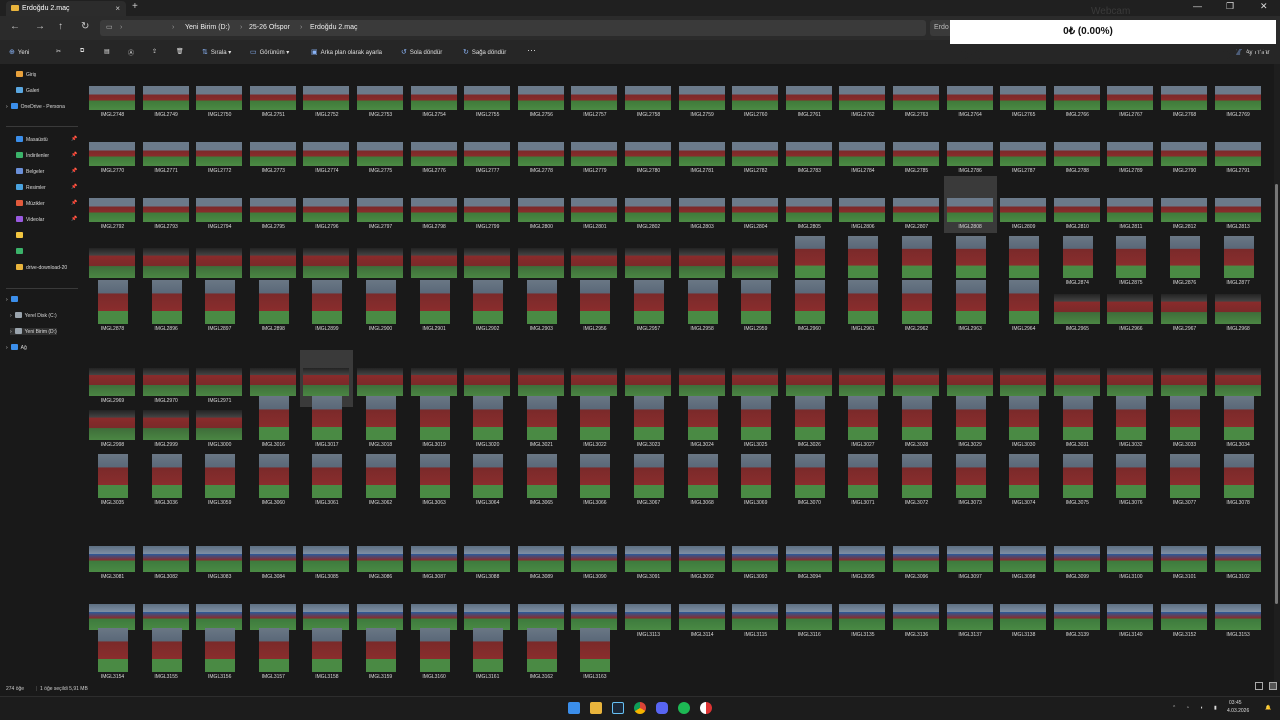 The image size is (1280, 720). What do you see at coordinates (1238, 422) in the screenshot?
I see `file-item: IMGL3034` at bounding box center [1238, 422].